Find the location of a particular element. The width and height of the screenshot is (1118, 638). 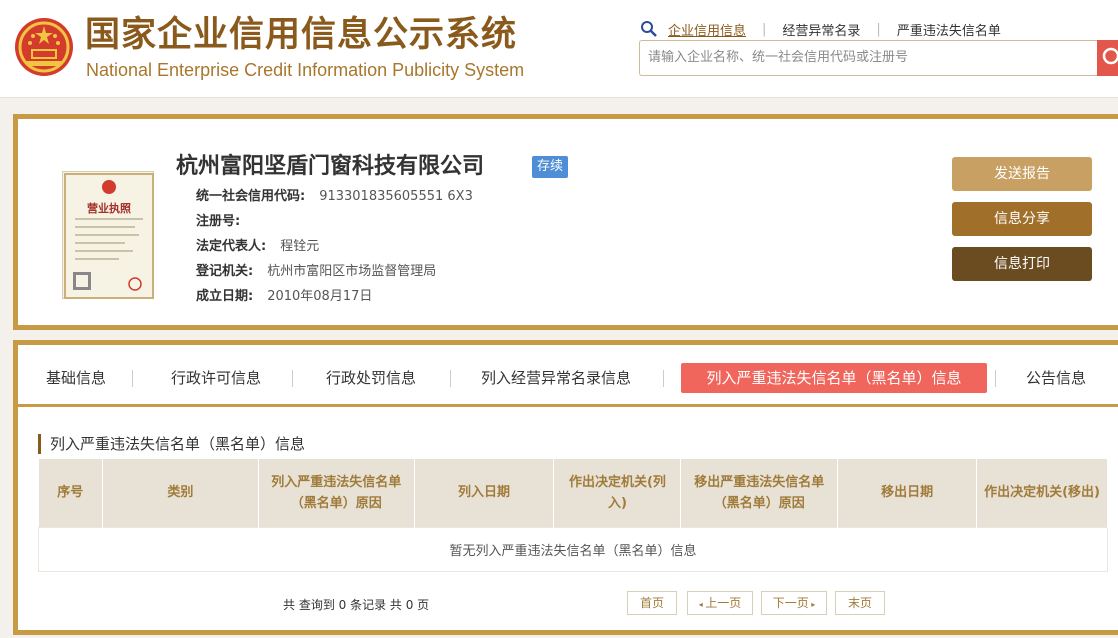

national-emblem-icon is located at coordinates (44, 47).